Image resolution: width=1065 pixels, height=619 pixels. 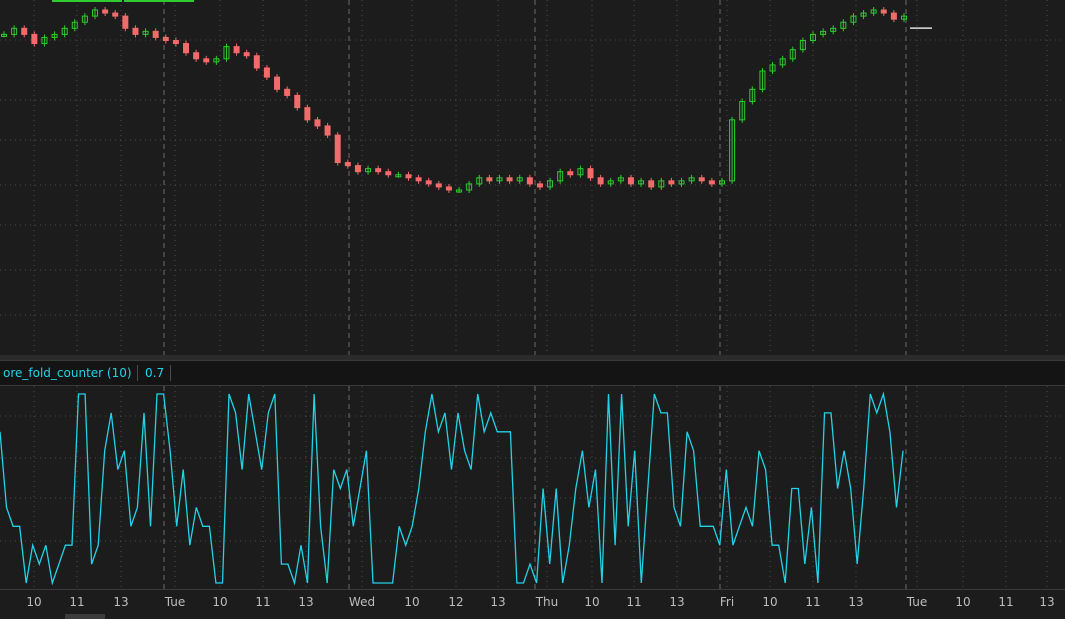 I want to click on study-value-label: 0.7, so click(x=156, y=373).